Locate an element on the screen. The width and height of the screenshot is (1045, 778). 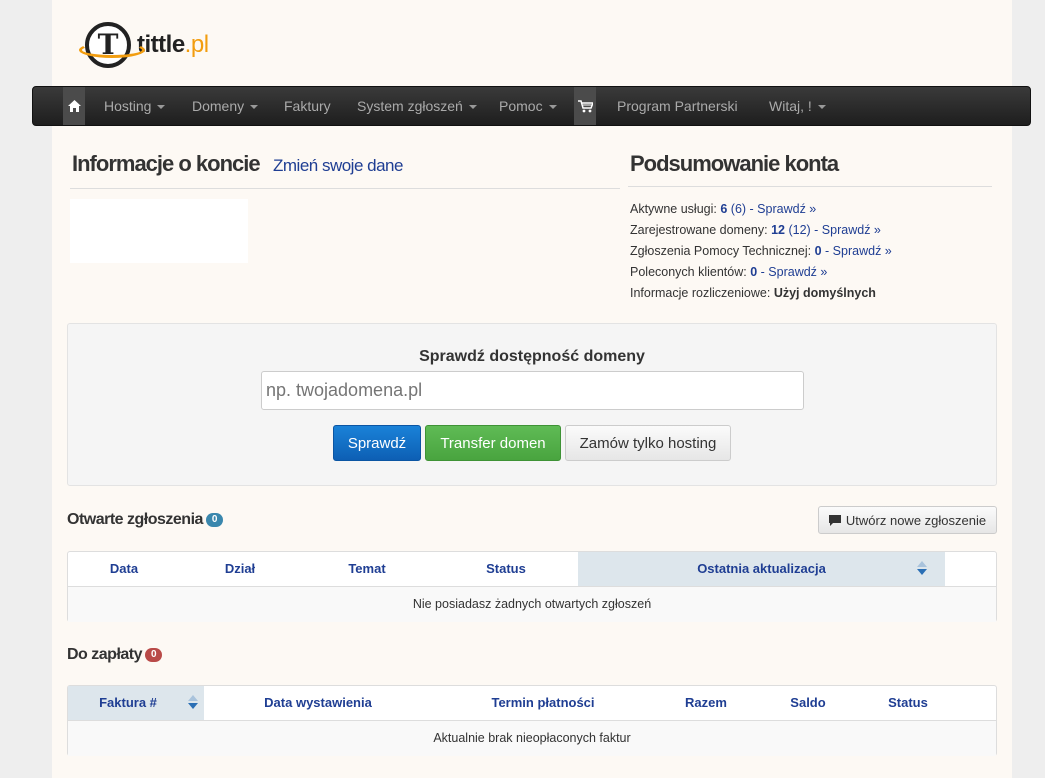
col-ostatnia-aktualizacja: Ostatnia aktualizacja is located at coordinates (761, 569).